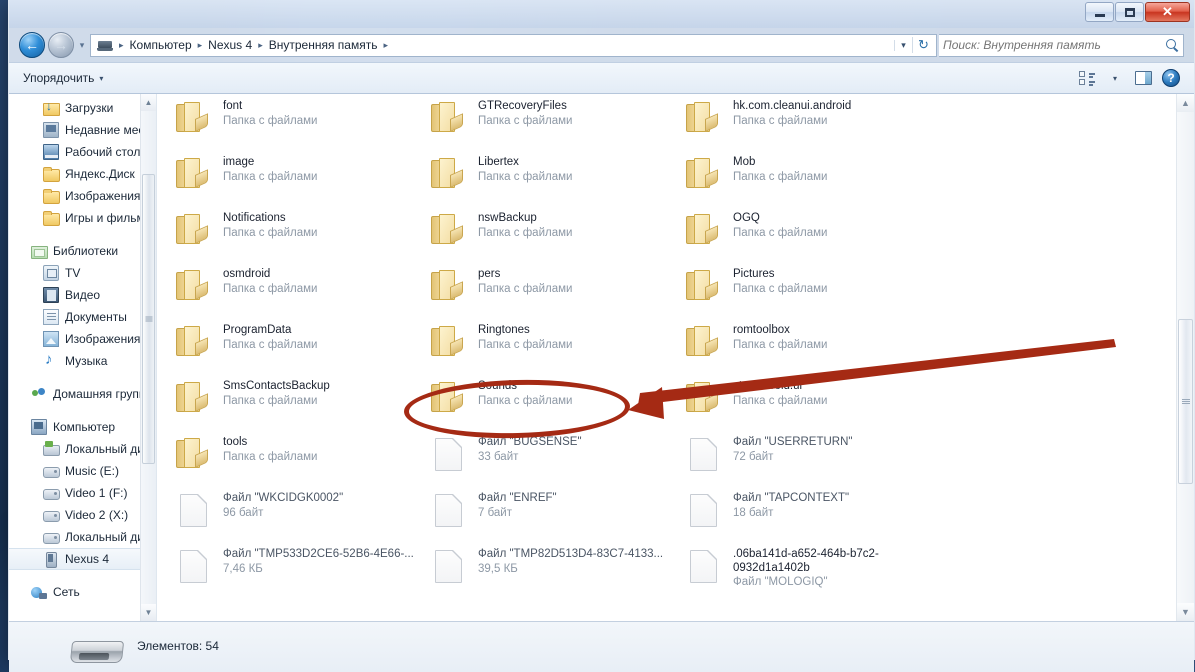  Describe the element at coordinates (810, 234) in the screenshot. I see `folder-item: OGQ Папка с файлами` at that location.